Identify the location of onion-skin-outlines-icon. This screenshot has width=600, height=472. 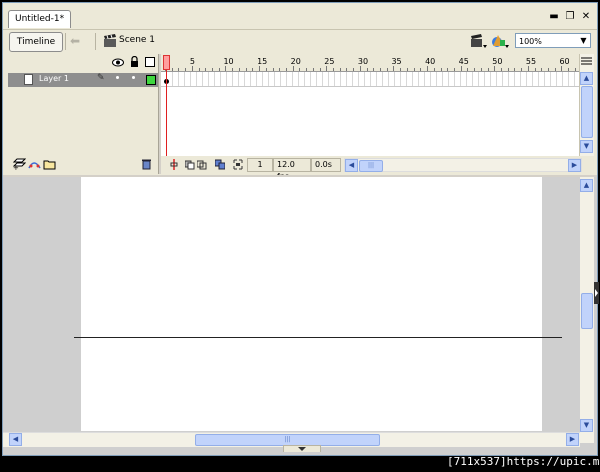
(202, 164).